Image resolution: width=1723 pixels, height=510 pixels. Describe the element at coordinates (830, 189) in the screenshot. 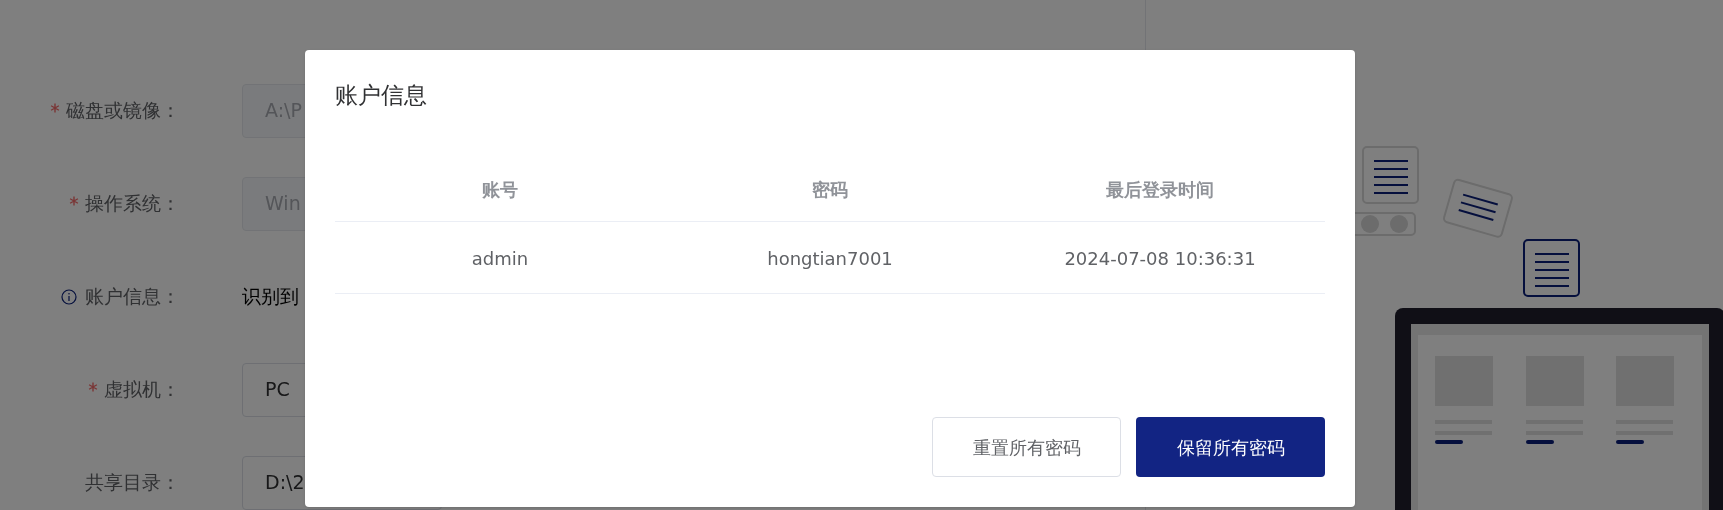

I see `column-header: 密码` at that location.